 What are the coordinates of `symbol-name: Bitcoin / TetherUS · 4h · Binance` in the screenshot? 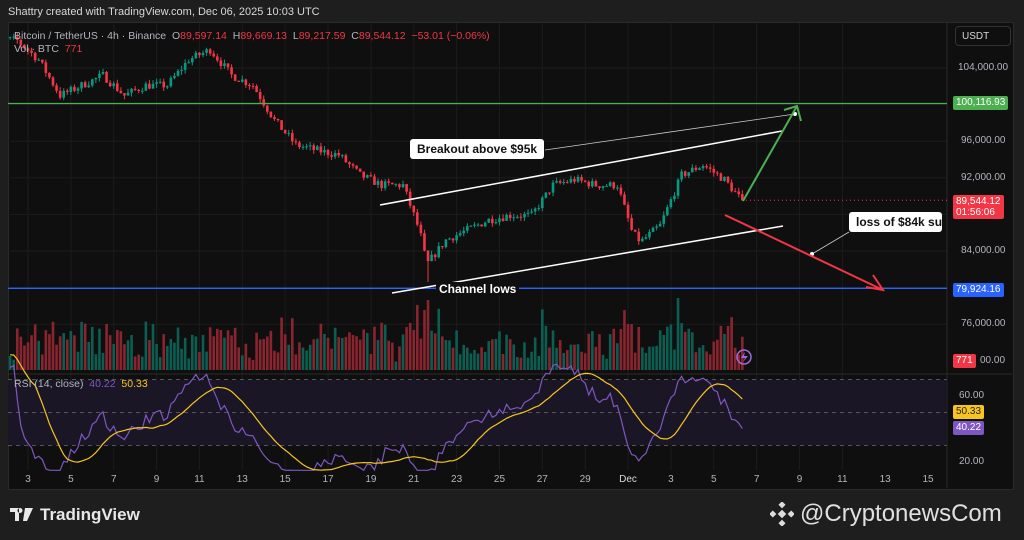 It's located at (90, 36).